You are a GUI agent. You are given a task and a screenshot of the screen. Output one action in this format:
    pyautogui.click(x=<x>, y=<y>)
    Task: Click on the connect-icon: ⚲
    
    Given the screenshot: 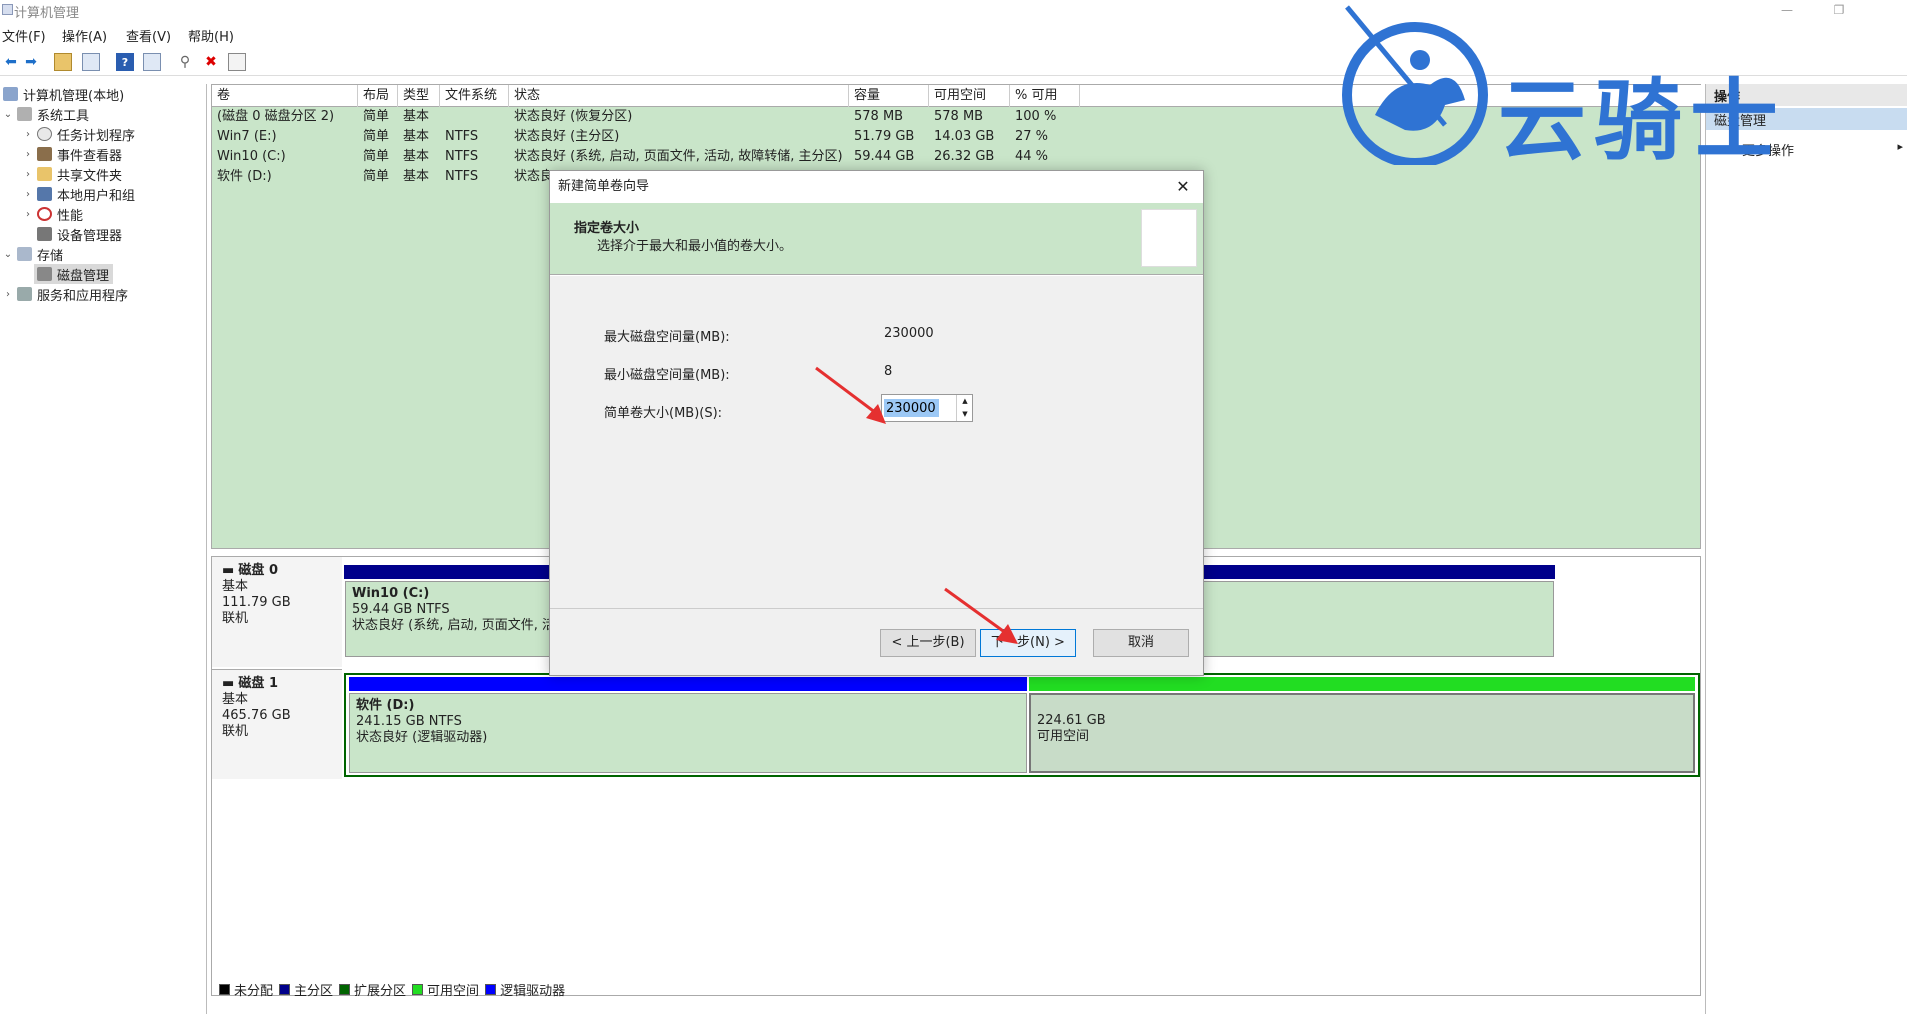 What is the action you would take?
    pyautogui.click(x=185, y=62)
    